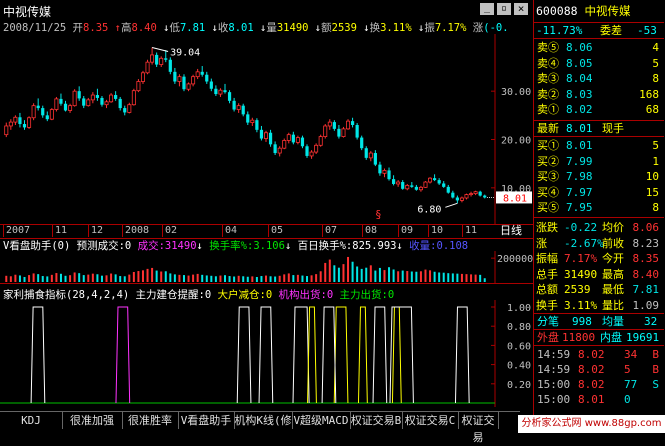  Describe the element at coordinates (646, 243) in the screenshot. I see `stat-value: 8.23` at that location.